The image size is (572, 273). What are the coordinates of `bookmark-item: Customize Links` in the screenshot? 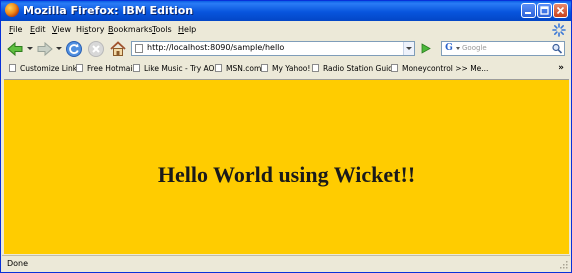 It's located at (45, 68).